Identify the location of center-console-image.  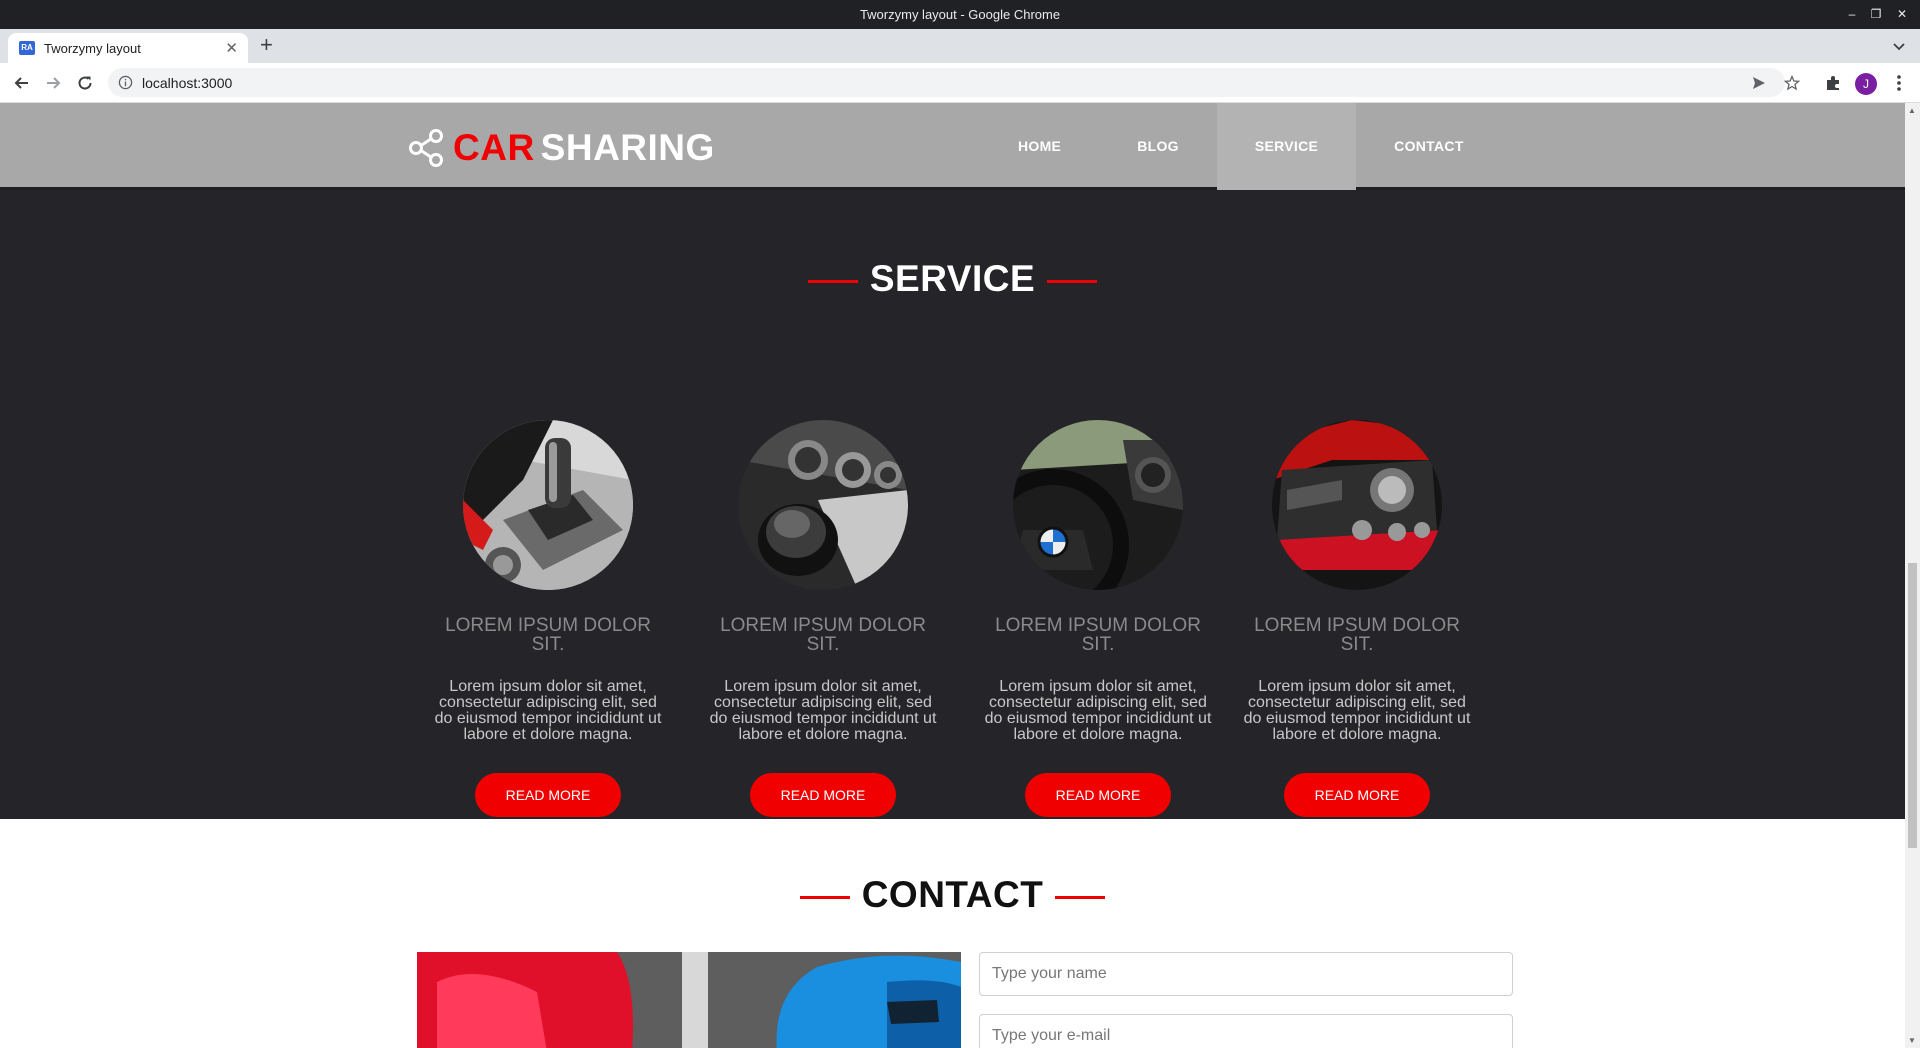
(1357, 505).